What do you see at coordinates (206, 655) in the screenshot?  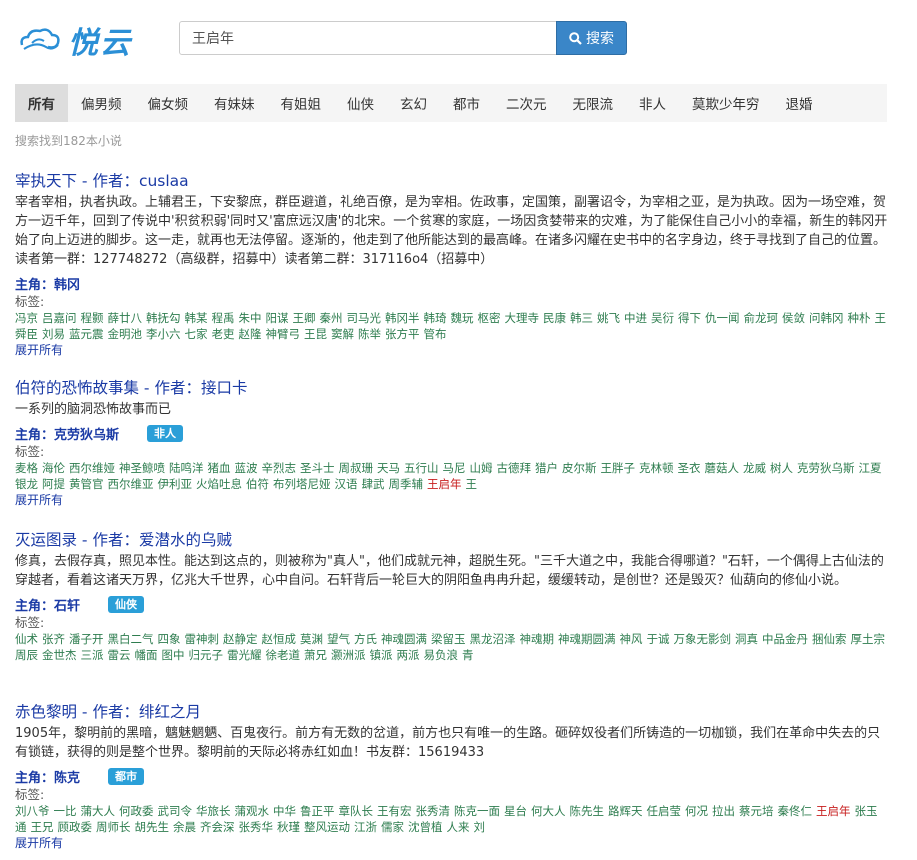 I see `tag-link: 归元子` at bounding box center [206, 655].